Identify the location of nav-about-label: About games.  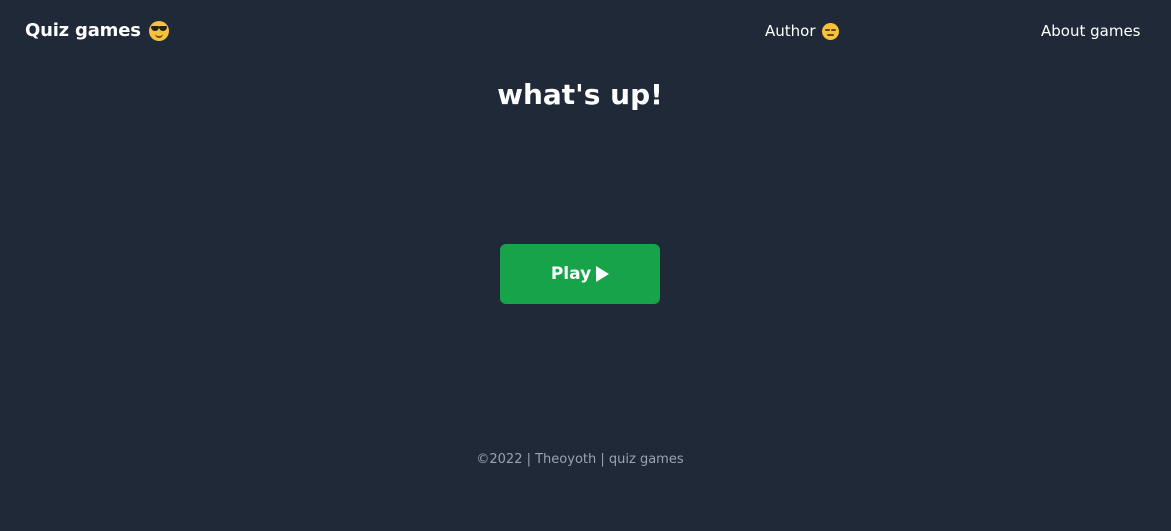
(1091, 31).